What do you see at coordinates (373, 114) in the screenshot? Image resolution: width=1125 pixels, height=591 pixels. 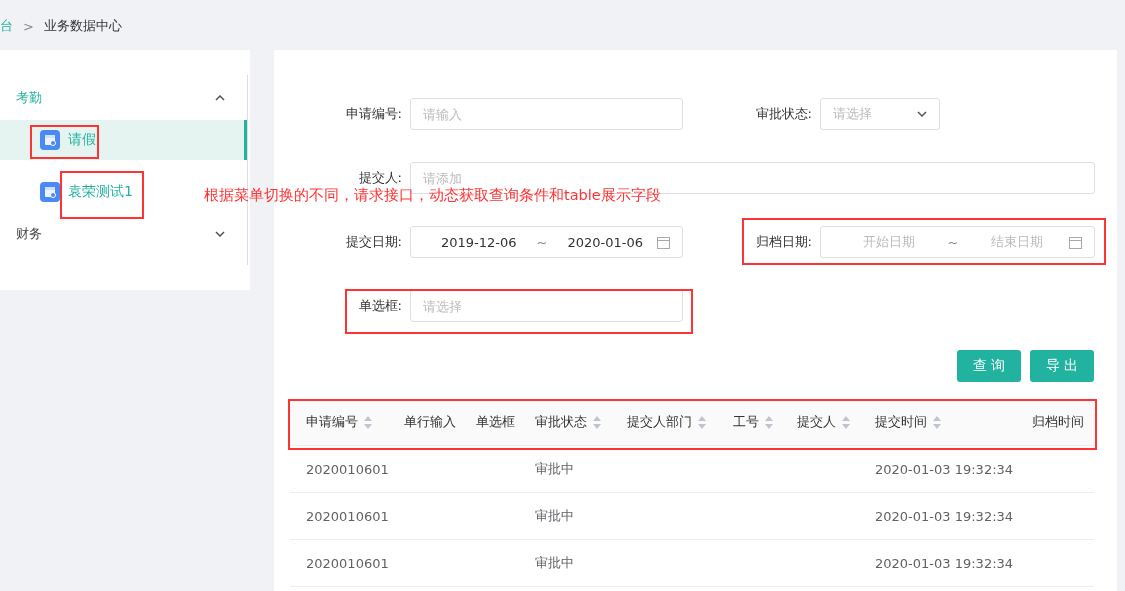 I see `field-label: 申请编号:` at bounding box center [373, 114].